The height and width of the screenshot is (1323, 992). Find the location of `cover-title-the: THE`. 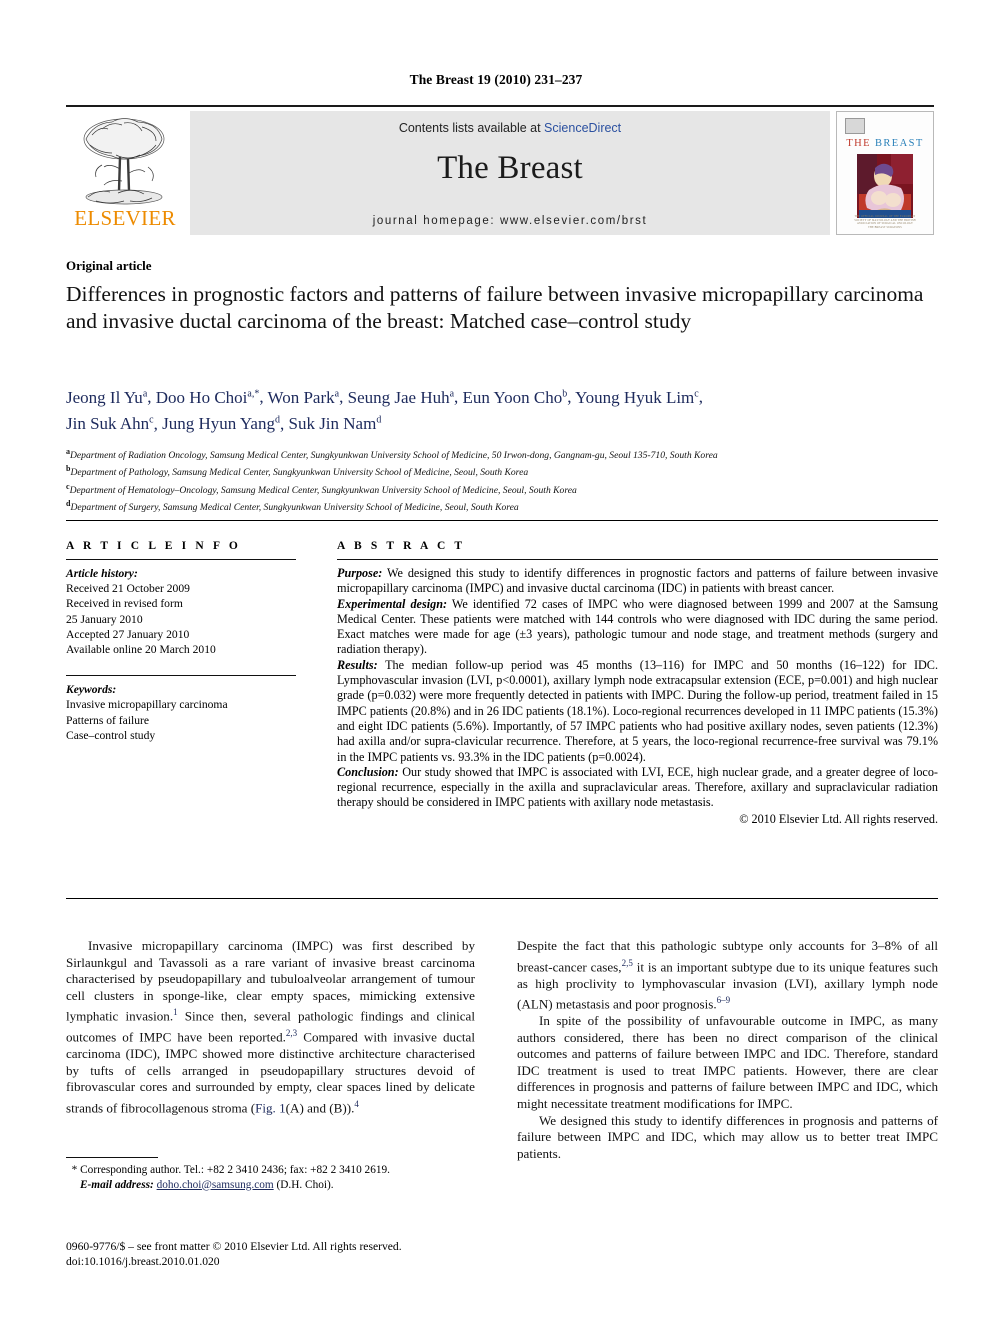

cover-title-the: THE is located at coordinates (858, 143).